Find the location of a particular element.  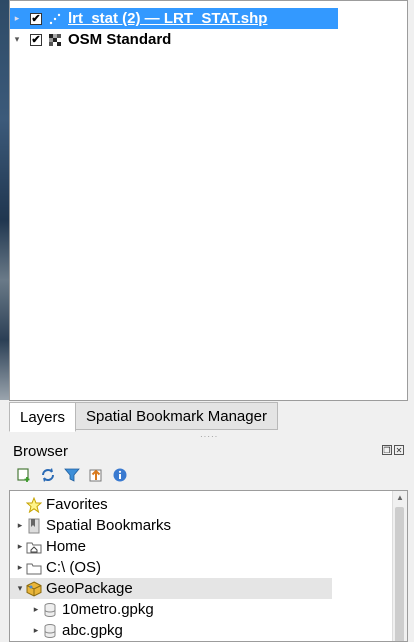

panel-tabs: Layers Spatial Bookmark Manager is located at coordinates (143, 417).